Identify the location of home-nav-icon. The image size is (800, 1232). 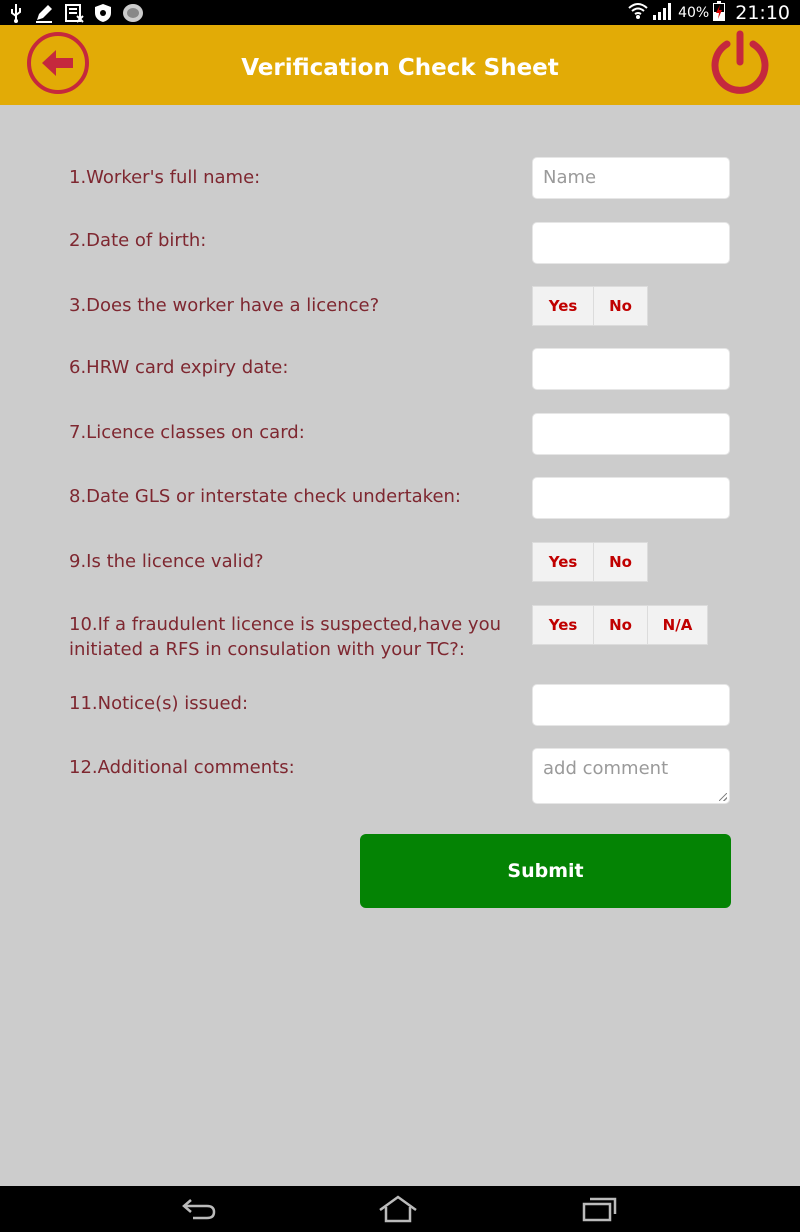
(398, 1209).